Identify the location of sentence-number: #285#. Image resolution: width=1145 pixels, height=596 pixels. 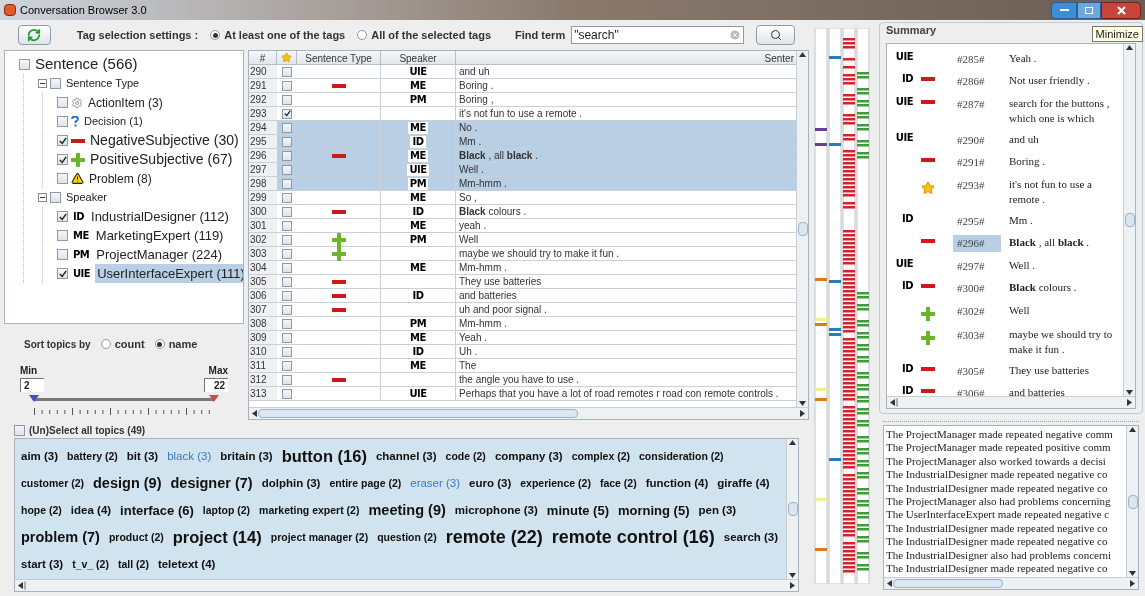
(977, 58).